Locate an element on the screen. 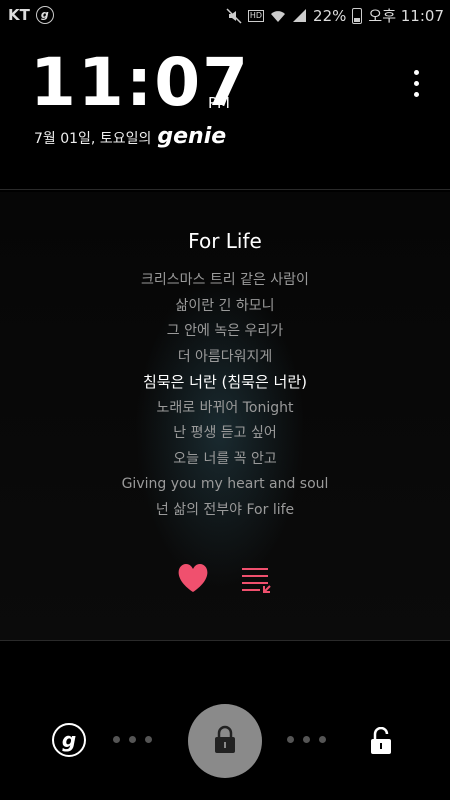 The height and width of the screenshot is (800, 450). genie-logo: genie is located at coordinates (192, 136).